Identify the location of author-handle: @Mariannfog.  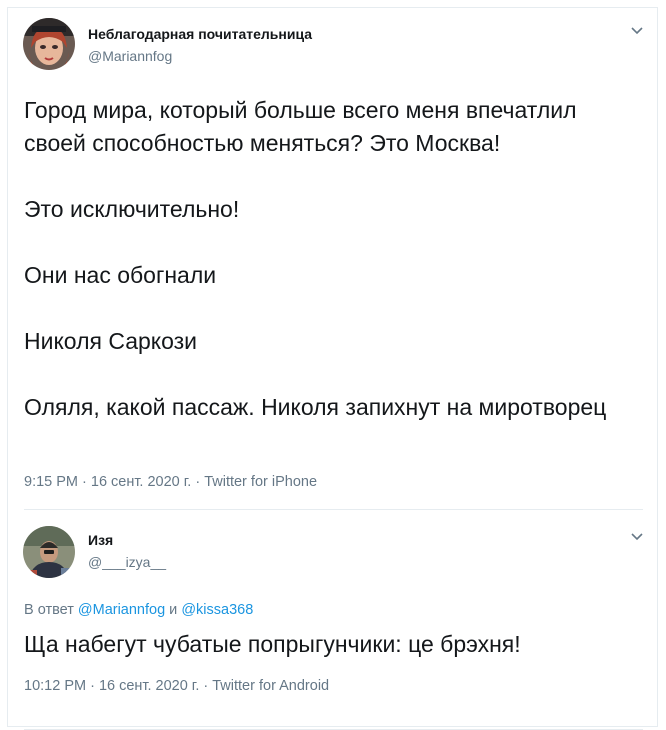
(130, 56).